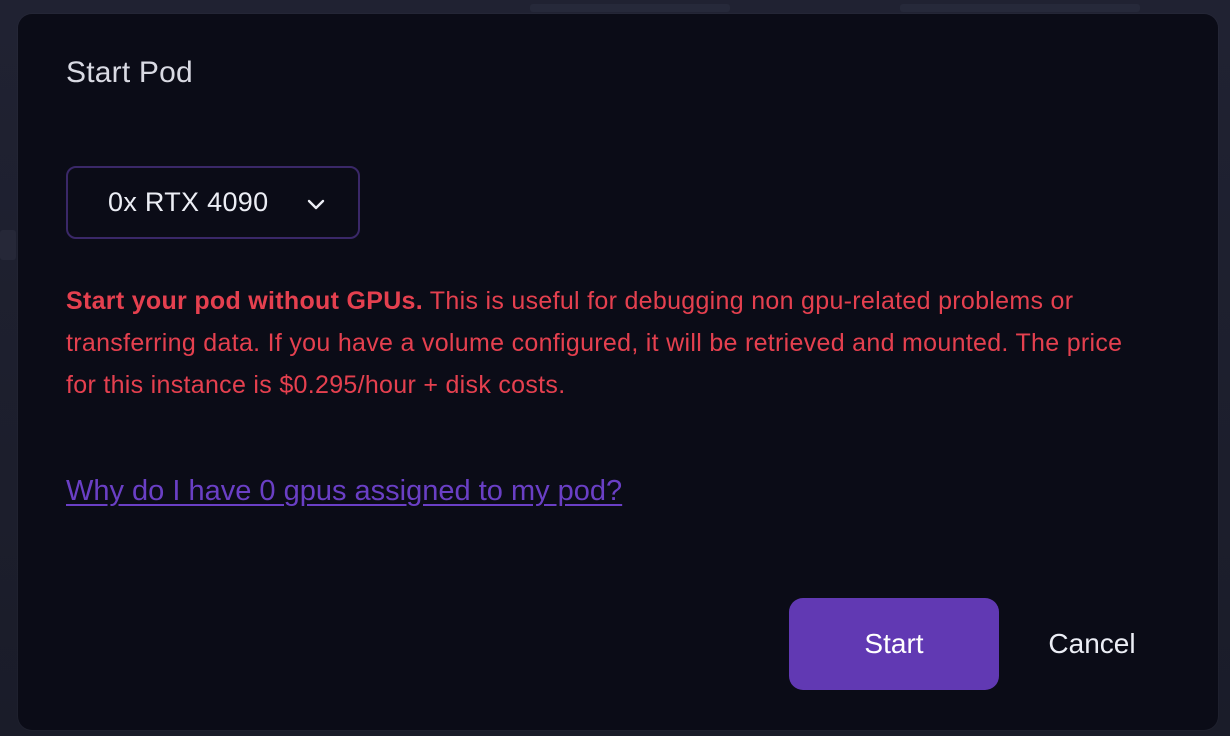 This screenshot has height=736, width=1230. Describe the element at coordinates (245, 301) in the screenshot. I see `warning-heading: Start your pod without GPUs.` at that location.